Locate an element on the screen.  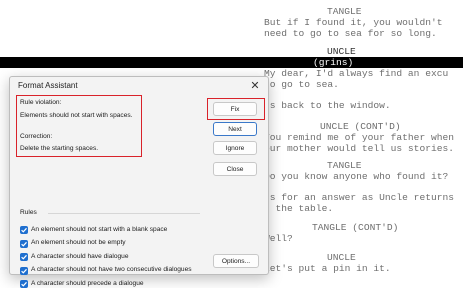
rules-label: Rules is located at coordinates (28, 212).